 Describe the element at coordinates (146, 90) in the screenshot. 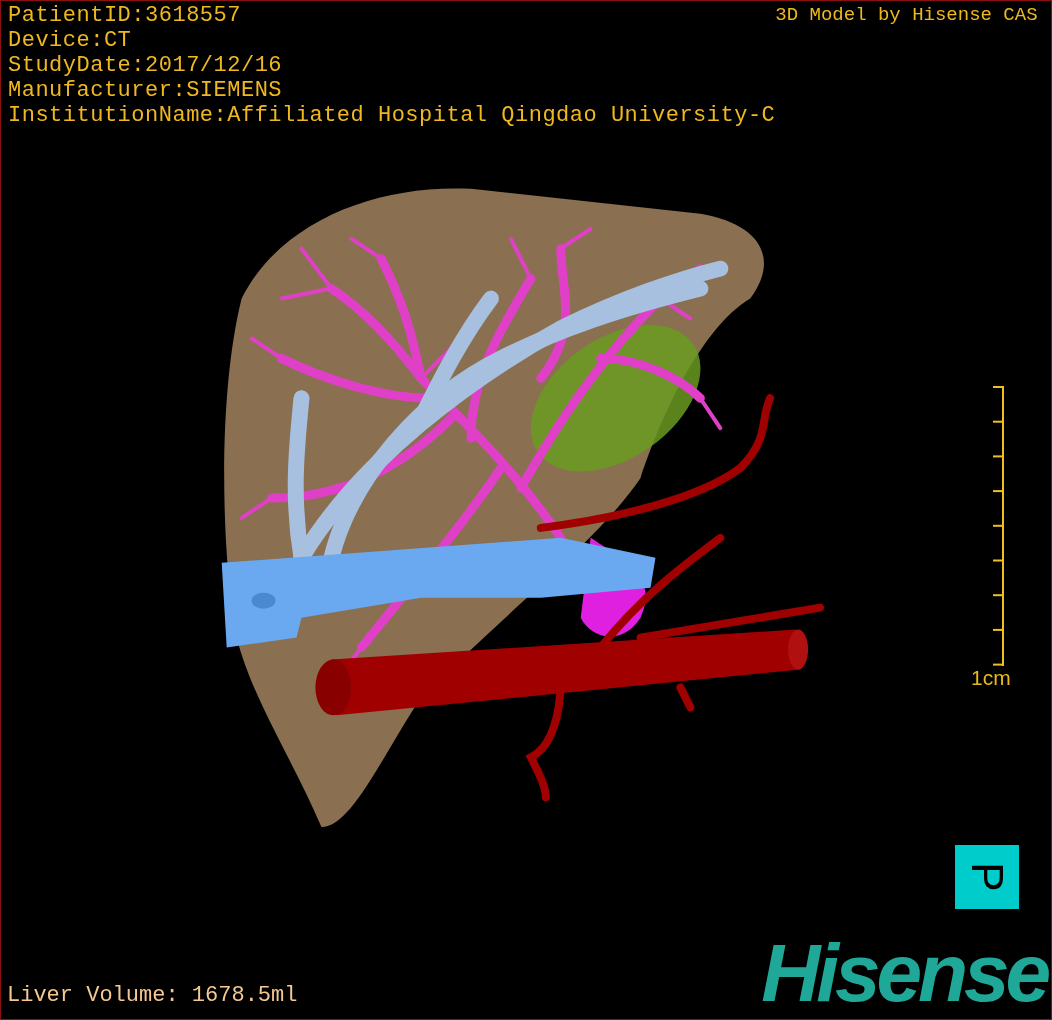

I see `patient-info-text: Manufacturer:SIEMENS` at that location.